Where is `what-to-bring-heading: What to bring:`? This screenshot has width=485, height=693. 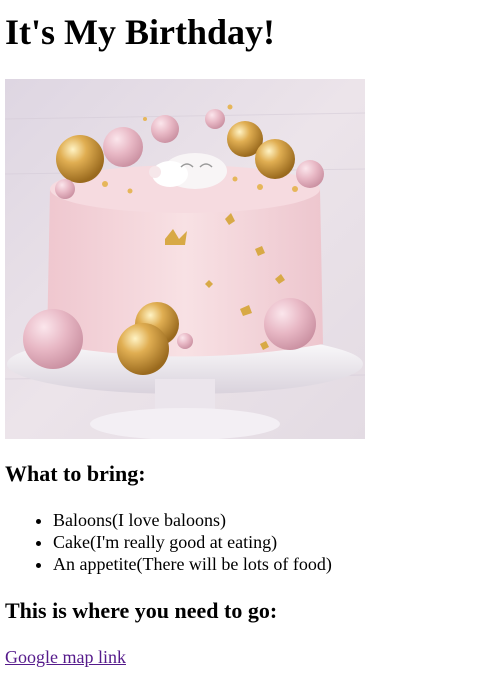 what-to-bring-heading: What to bring: is located at coordinates (75, 473).